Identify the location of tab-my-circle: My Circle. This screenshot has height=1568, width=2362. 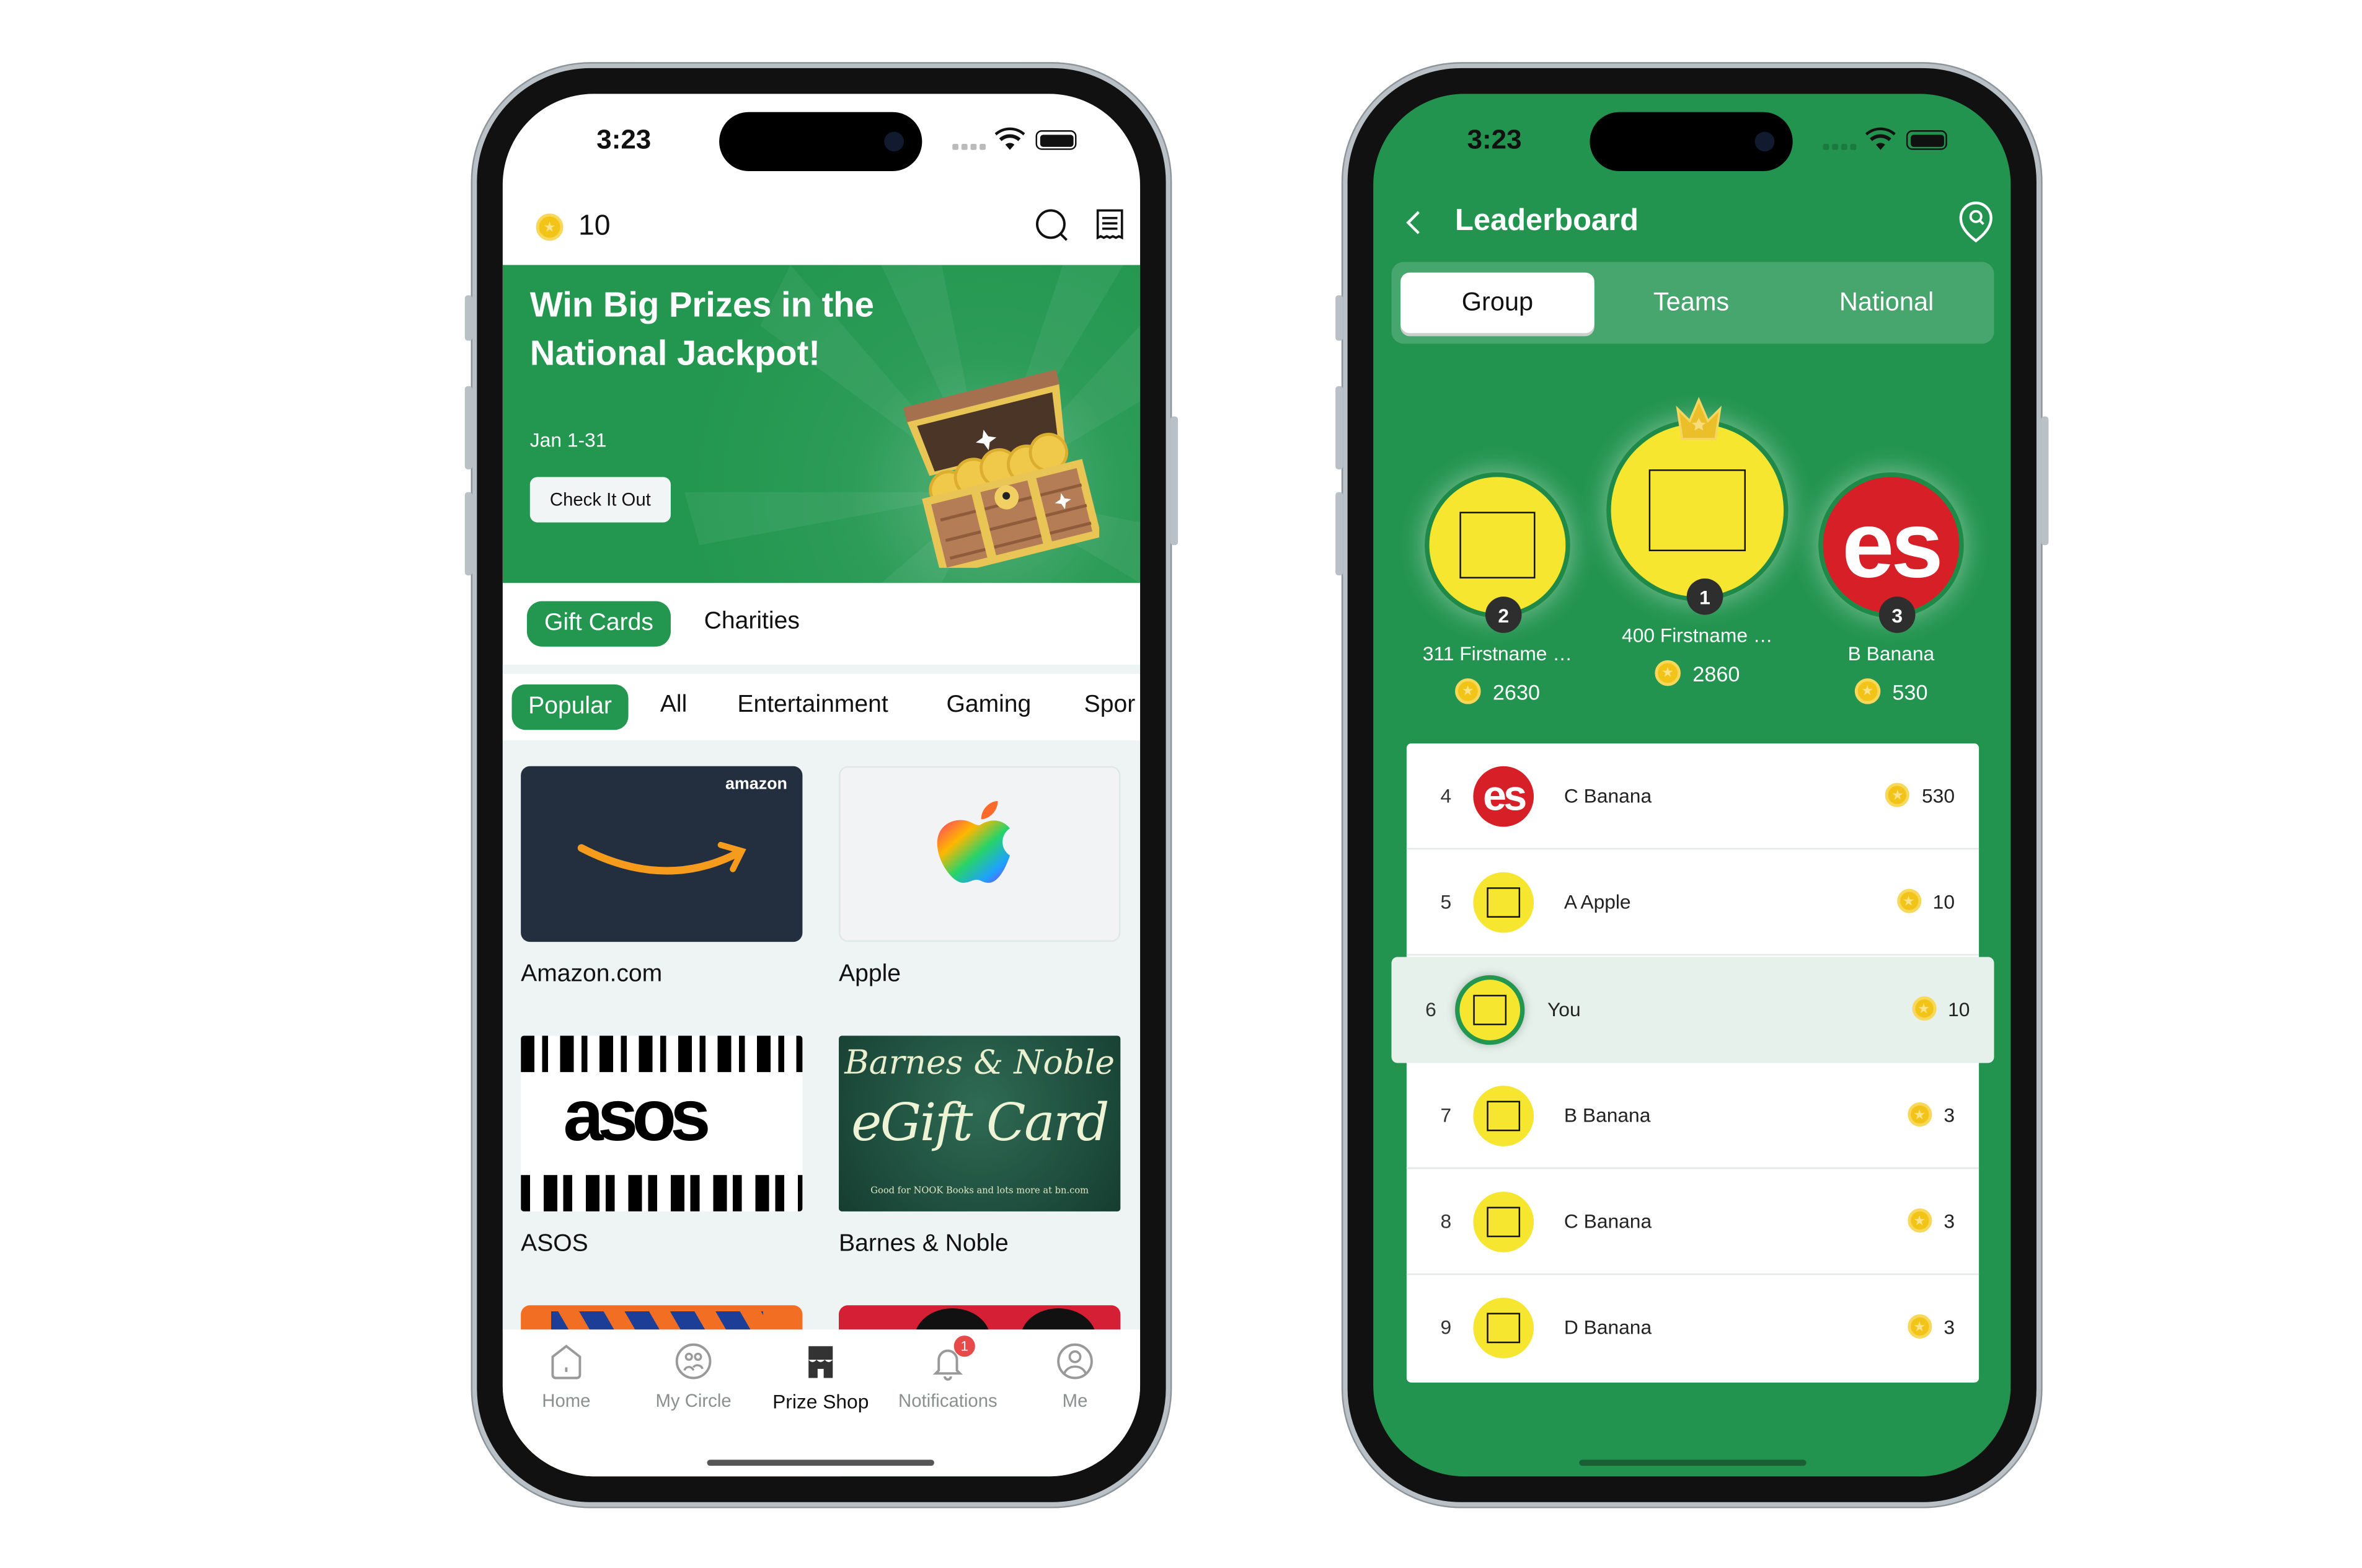
(693, 1376).